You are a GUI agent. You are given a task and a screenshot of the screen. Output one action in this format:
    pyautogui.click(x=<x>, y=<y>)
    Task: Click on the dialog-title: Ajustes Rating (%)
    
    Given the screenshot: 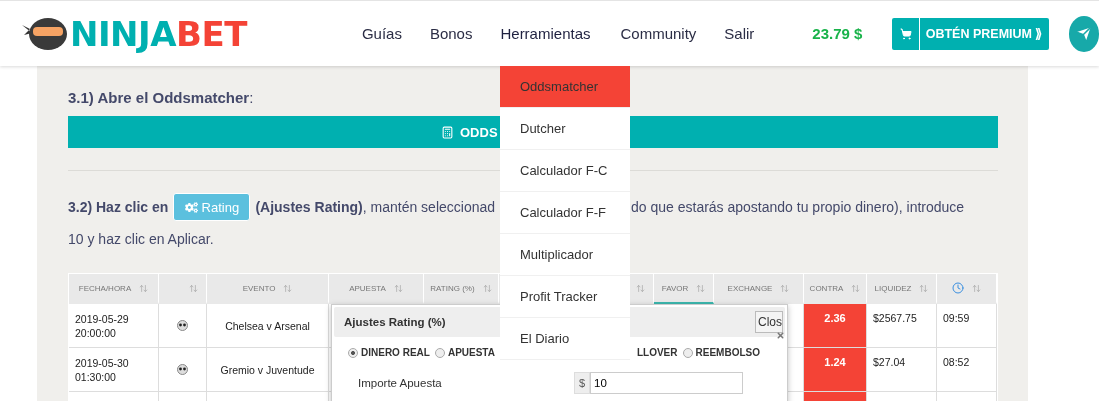 What is the action you would take?
    pyautogui.click(x=395, y=322)
    